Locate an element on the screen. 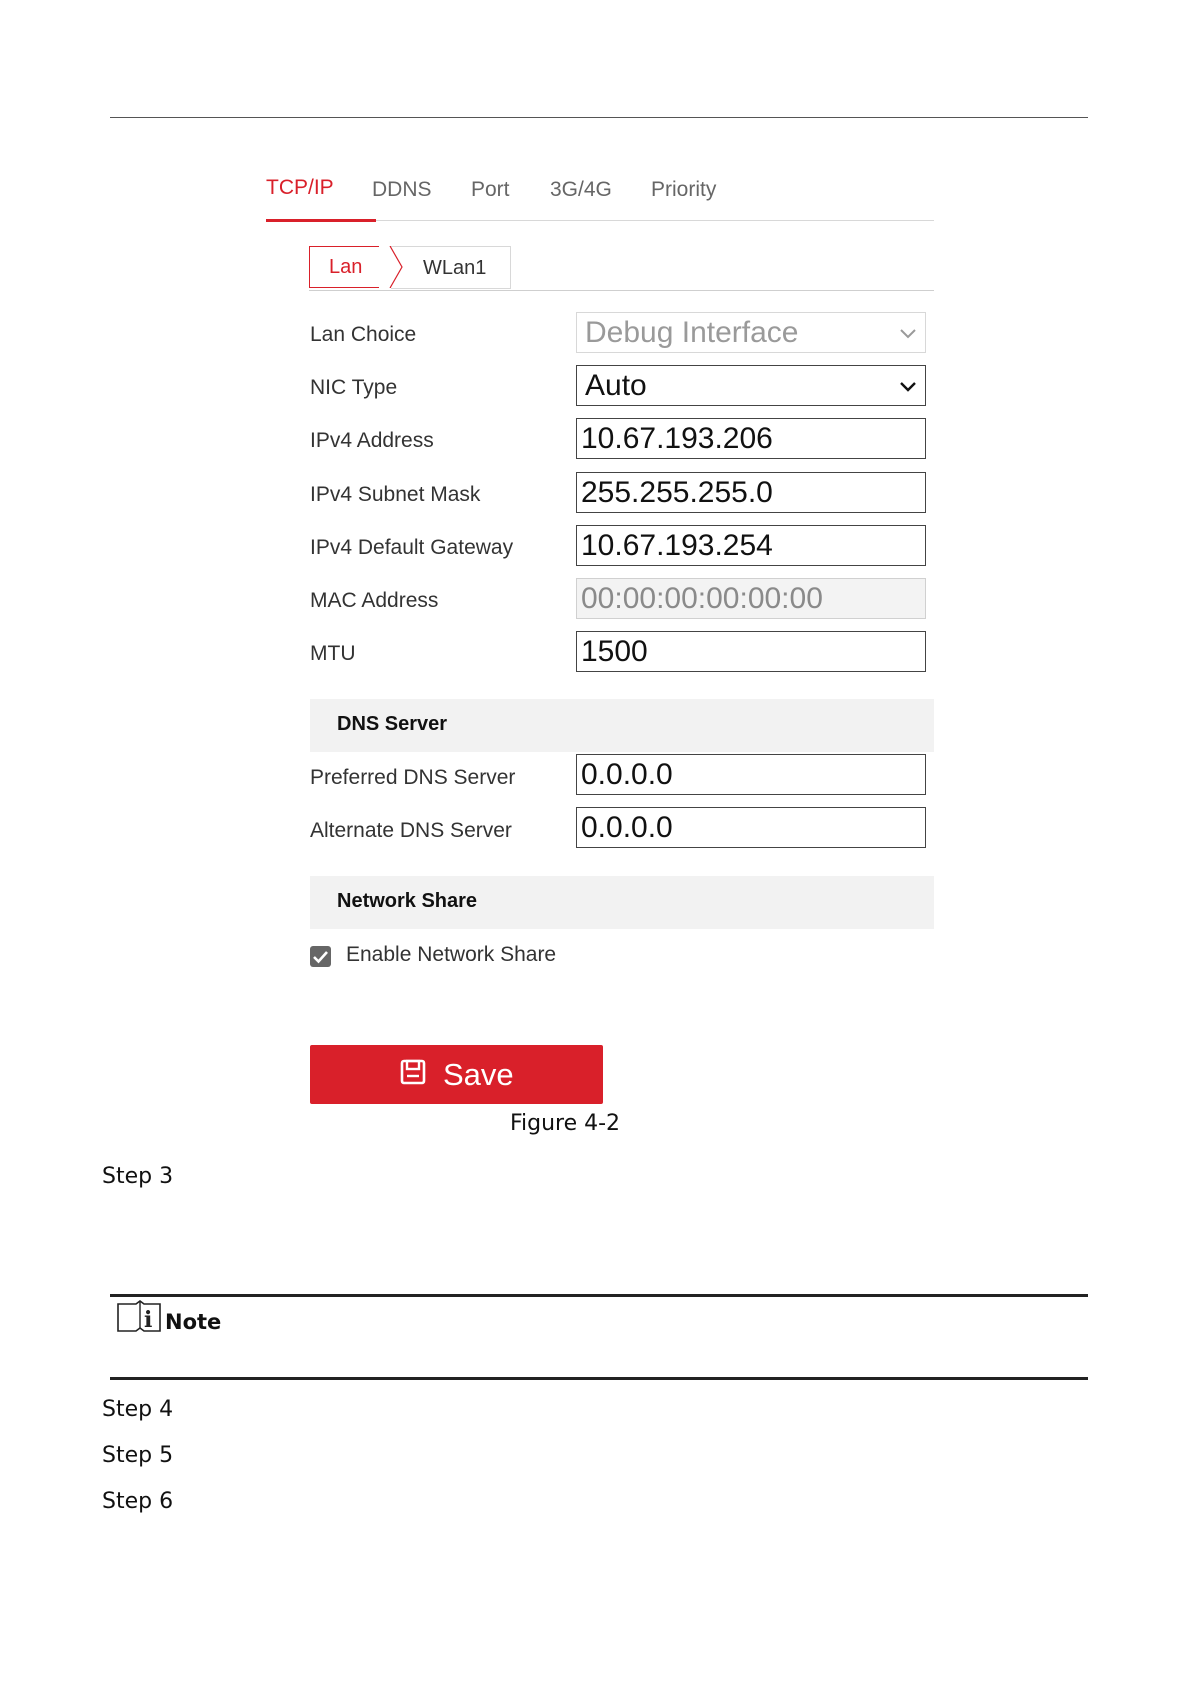  nic-type-value: Auto is located at coordinates (616, 385).